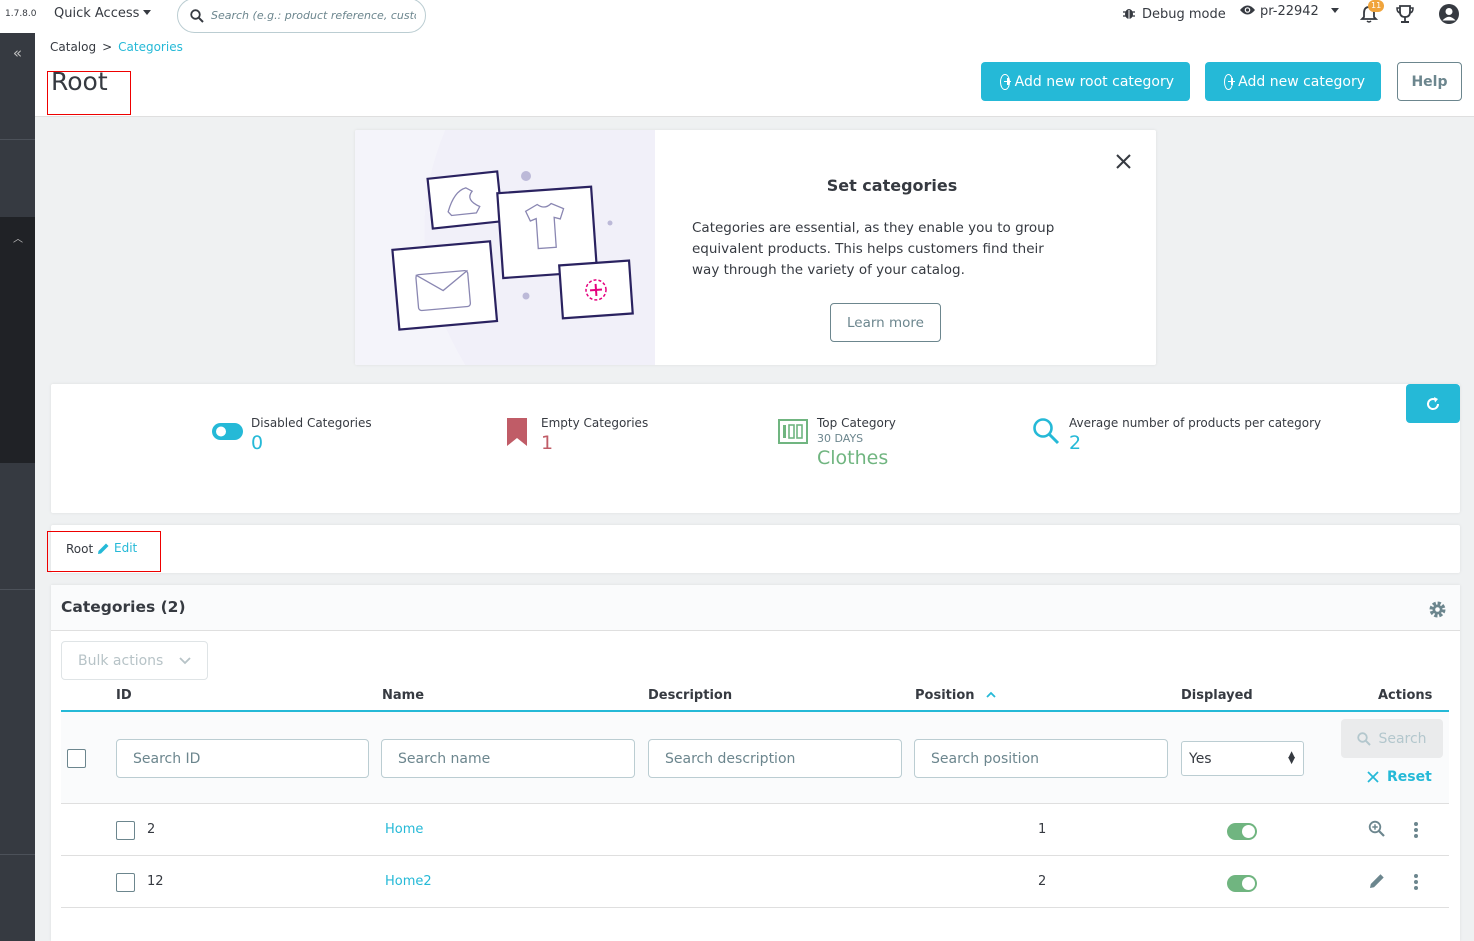 This screenshot has height=941, width=1474. What do you see at coordinates (885, 322) in the screenshot?
I see `learn-more-button: Learn more` at bounding box center [885, 322].